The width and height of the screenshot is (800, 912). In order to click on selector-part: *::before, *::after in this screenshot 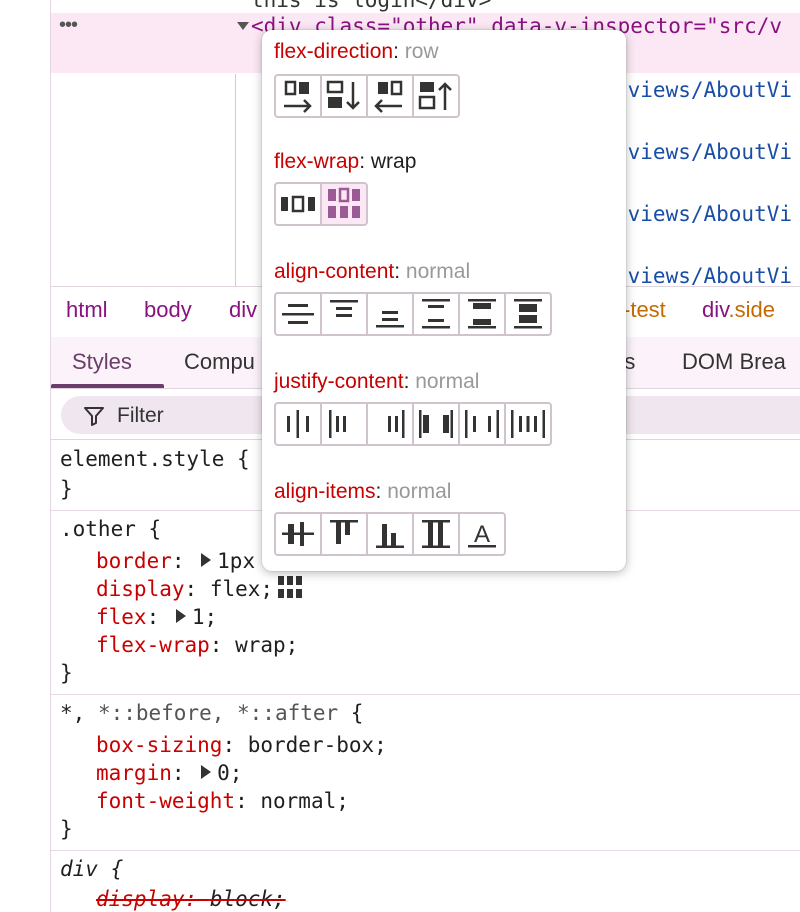, I will do `click(218, 713)`.